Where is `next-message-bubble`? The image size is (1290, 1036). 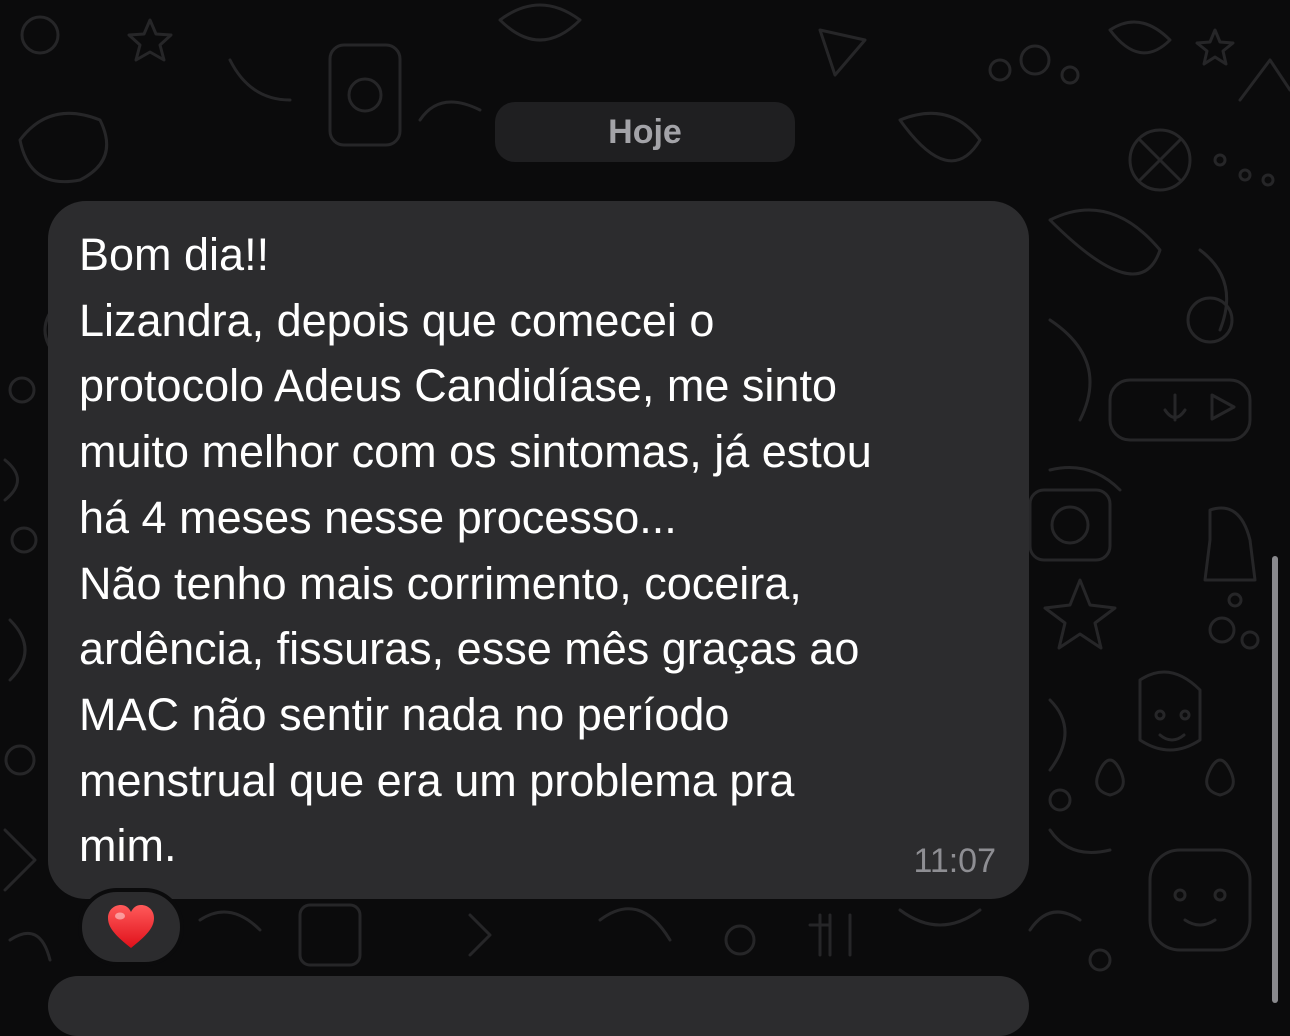
next-message-bubble is located at coordinates (538, 1006).